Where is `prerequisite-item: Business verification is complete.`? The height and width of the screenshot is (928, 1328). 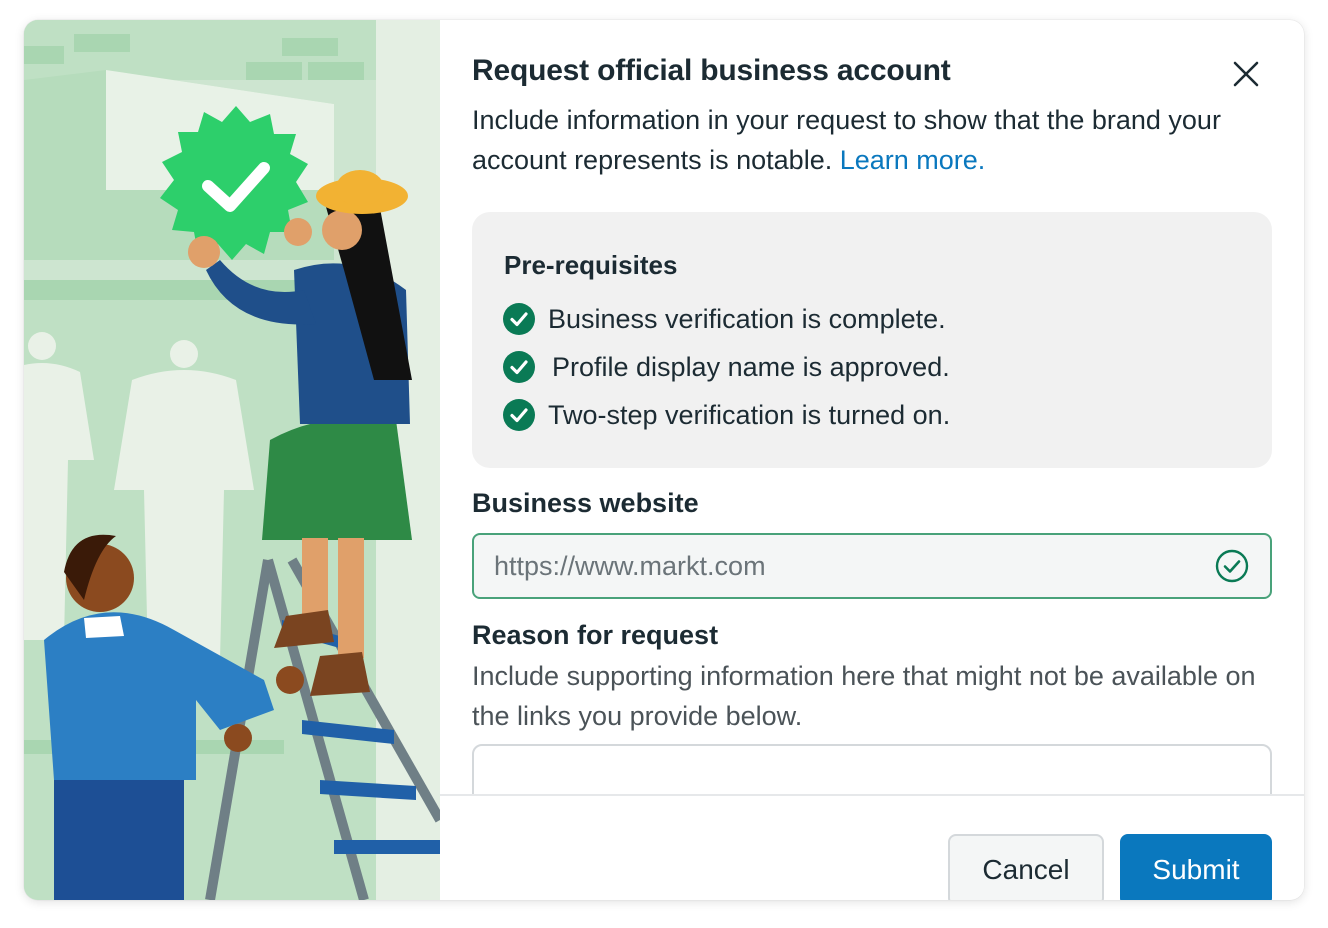
prerequisite-item: Business verification is complete. is located at coordinates (724, 319).